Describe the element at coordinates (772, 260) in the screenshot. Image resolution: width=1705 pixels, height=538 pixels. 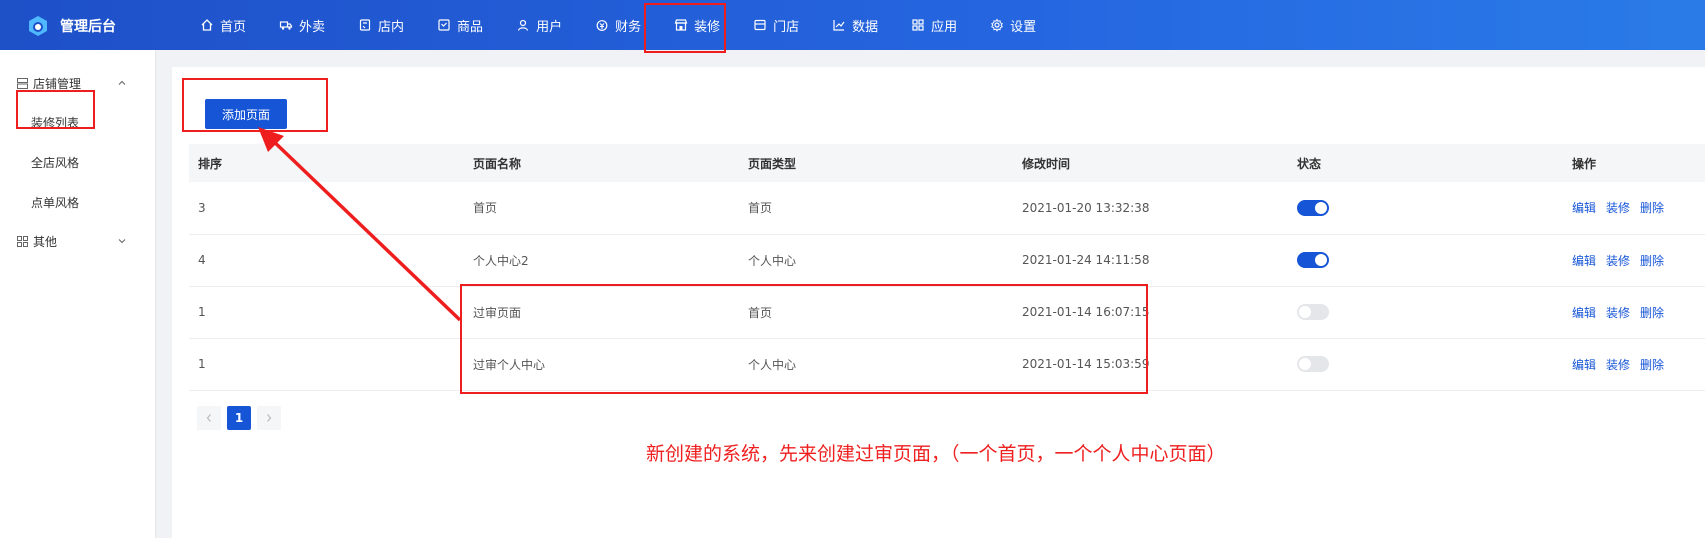
I see `cell-type: 个人中心` at that location.